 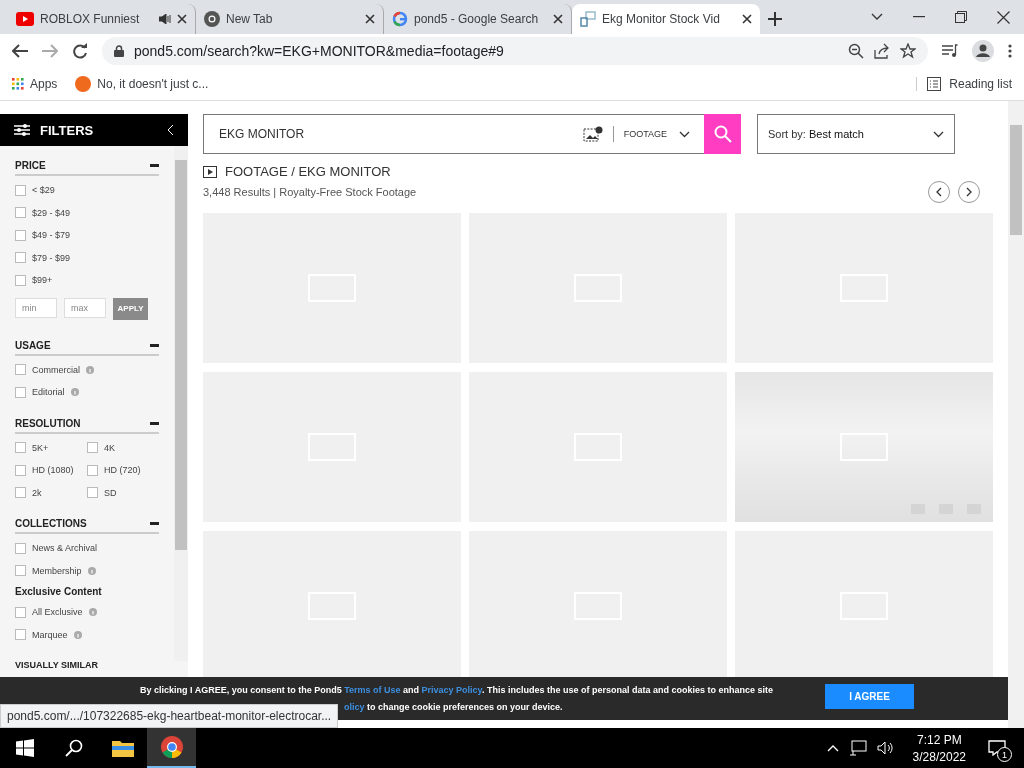 What do you see at coordinates (18, 84) in the screenshot?
I see `apps-grid-icon` at bounding box center [18, 84].